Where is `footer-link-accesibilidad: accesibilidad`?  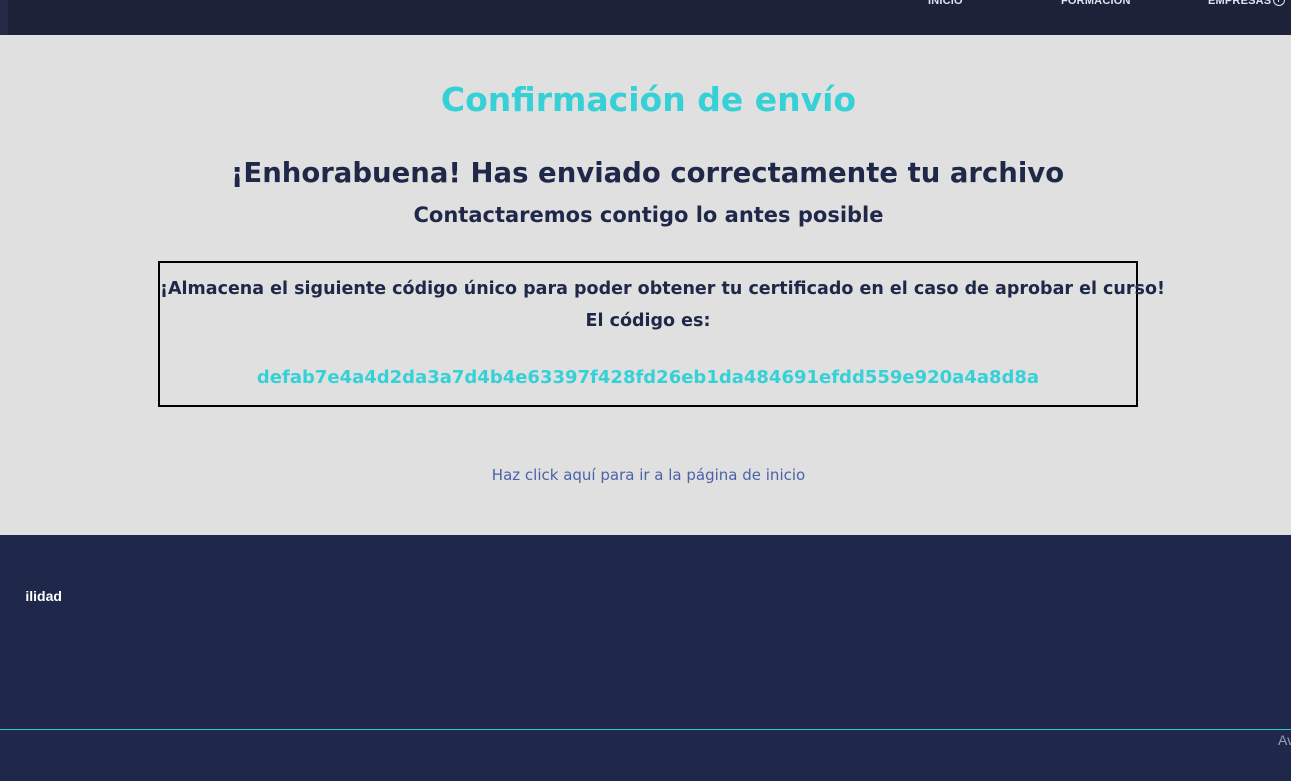
footer-link-accesibilidad: accesibilidad is located at coordinates (31, 596).